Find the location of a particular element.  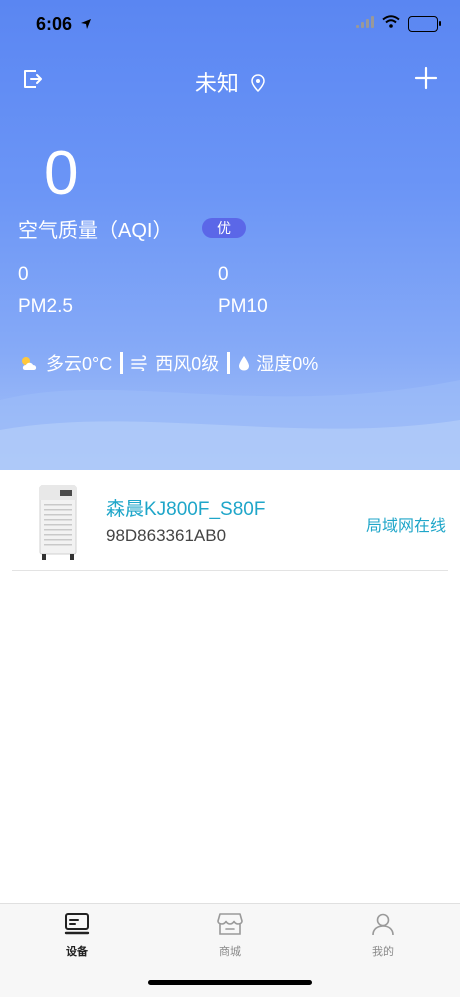

battery-icon is located at coordinates (424, 24).